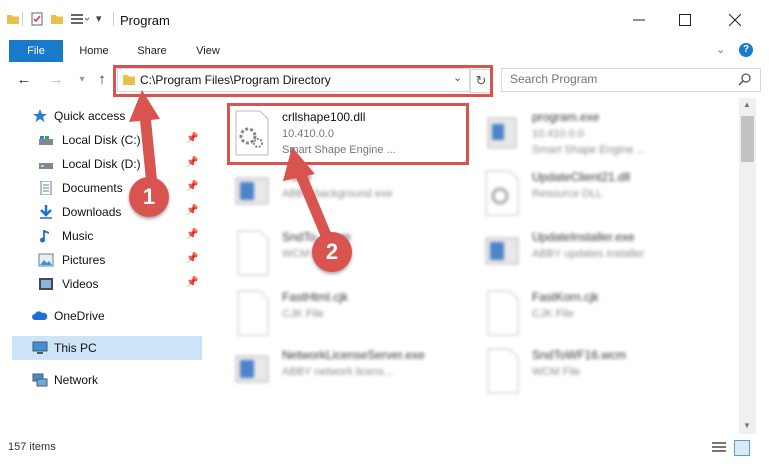 The height and width of the screenshot is (475, 769). Describe the element at coordinates (332, 252) in the screenshot. I see `step-2-badge: 2` at that location.